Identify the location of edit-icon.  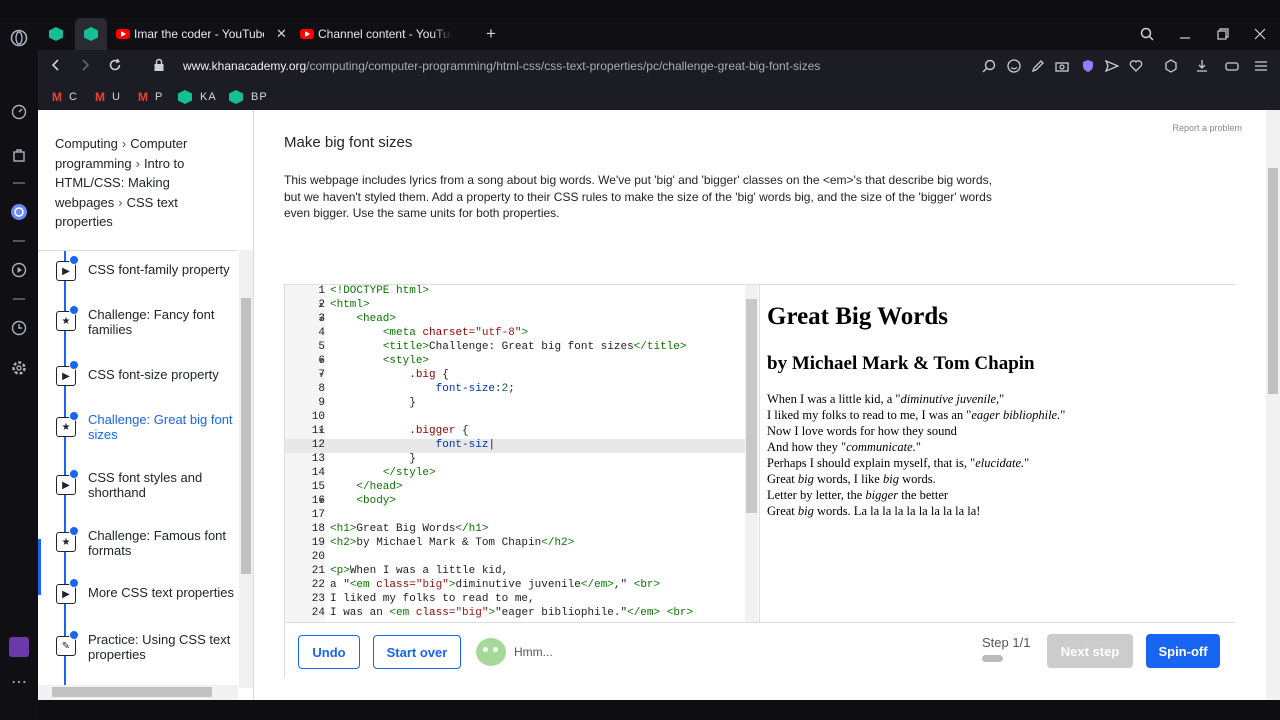
(1038, 67).